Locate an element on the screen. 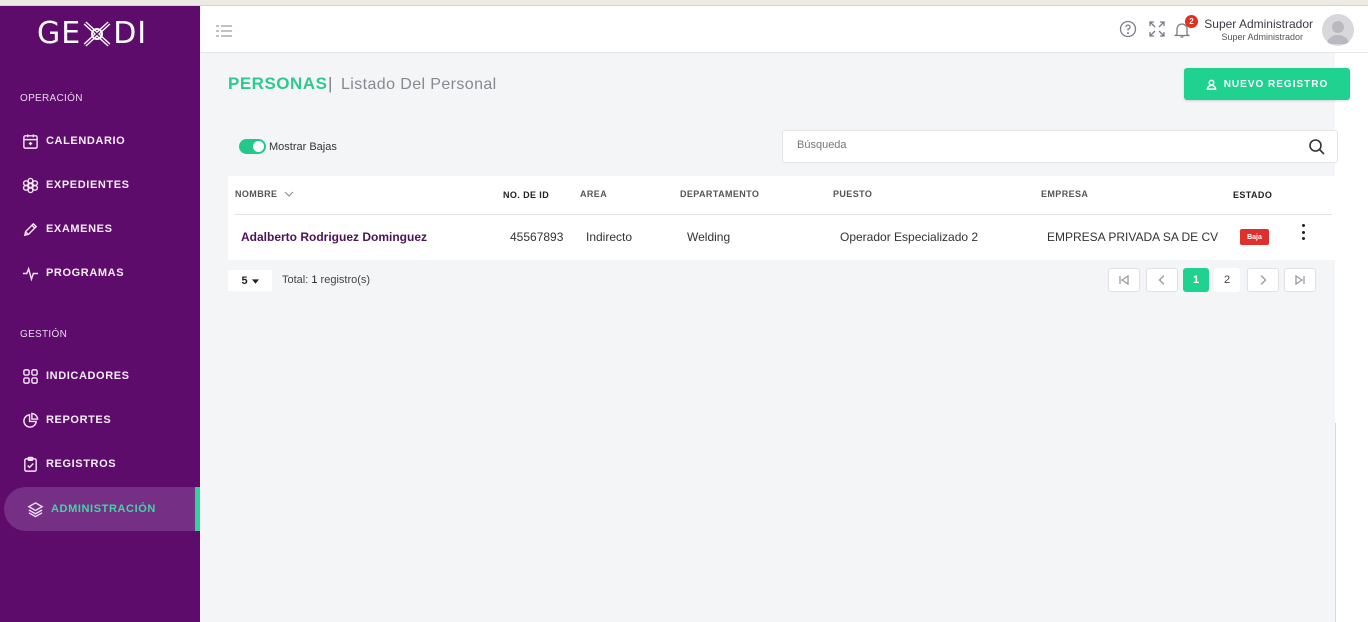 This screenshot has width=1368, height=622. sidebar-item-label: EXPEDIENTES is located at coordinates (88, 185).